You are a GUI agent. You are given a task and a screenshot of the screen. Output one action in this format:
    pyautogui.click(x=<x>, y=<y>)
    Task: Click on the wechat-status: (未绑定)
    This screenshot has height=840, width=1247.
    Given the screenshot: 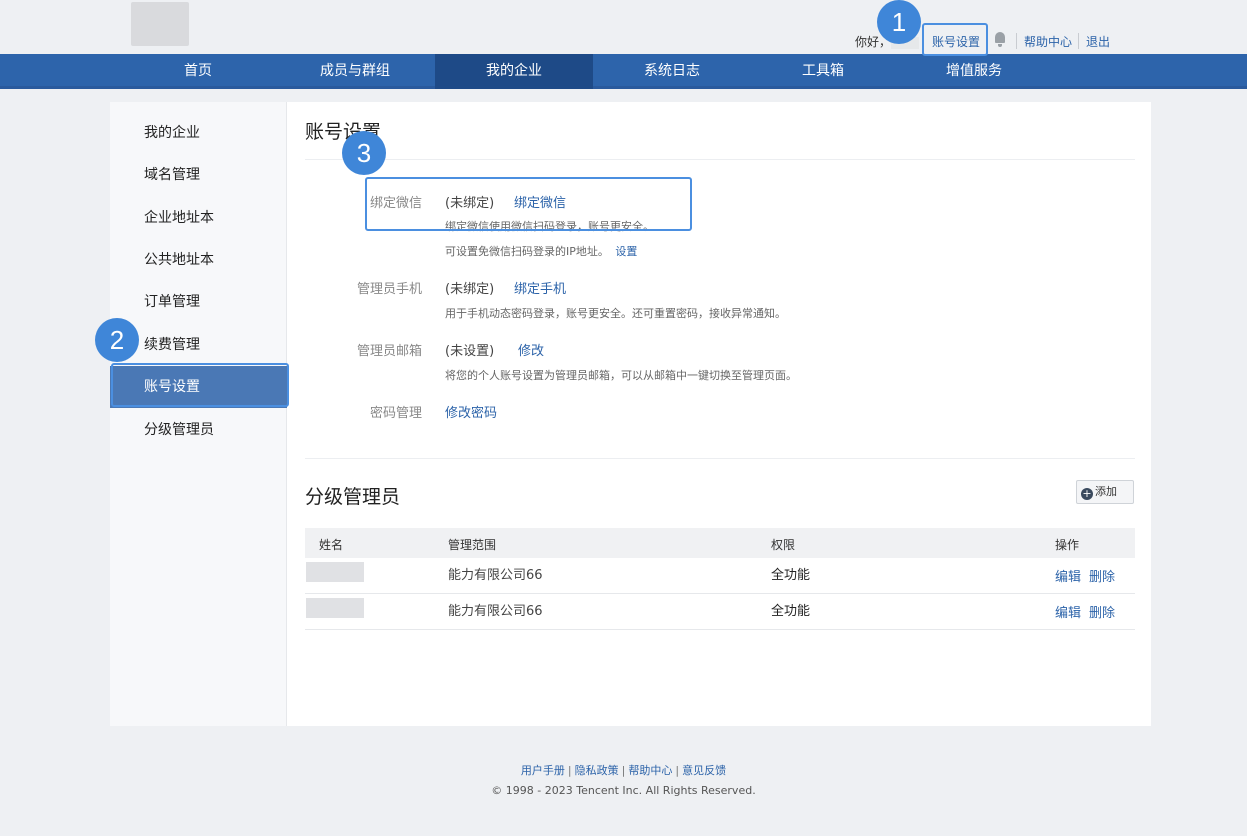 What is the action you would take?
    pyautogui.click(x=470, y=203)
    